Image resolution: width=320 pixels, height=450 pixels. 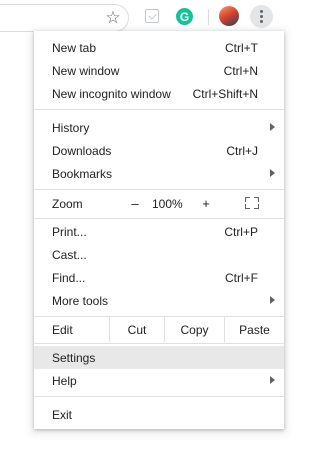 I want to click on grammarly-extension-icon: G, so click(x=184, y=16).